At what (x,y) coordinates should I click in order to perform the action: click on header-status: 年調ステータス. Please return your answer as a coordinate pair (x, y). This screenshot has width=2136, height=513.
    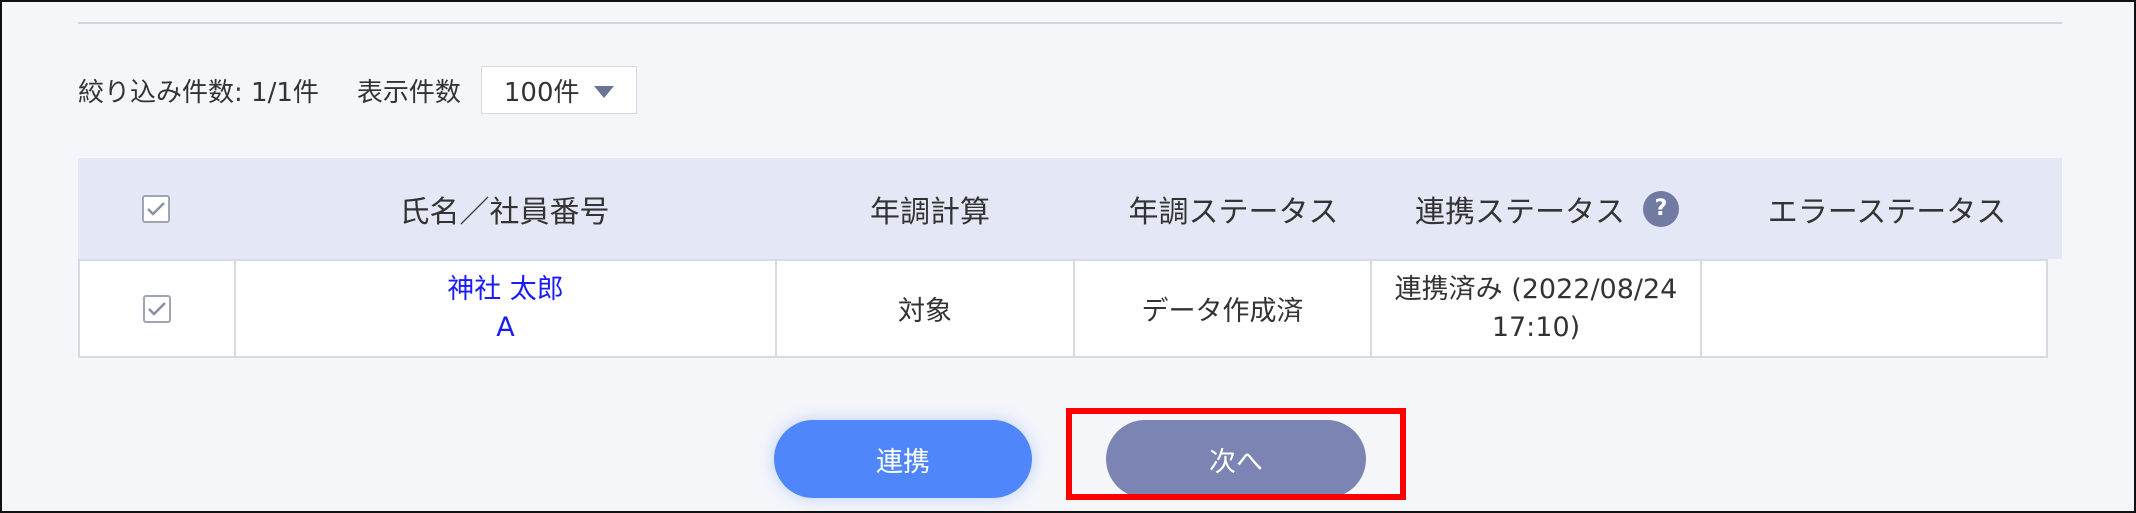
    Looking at the image, I should click on (1233, 212).